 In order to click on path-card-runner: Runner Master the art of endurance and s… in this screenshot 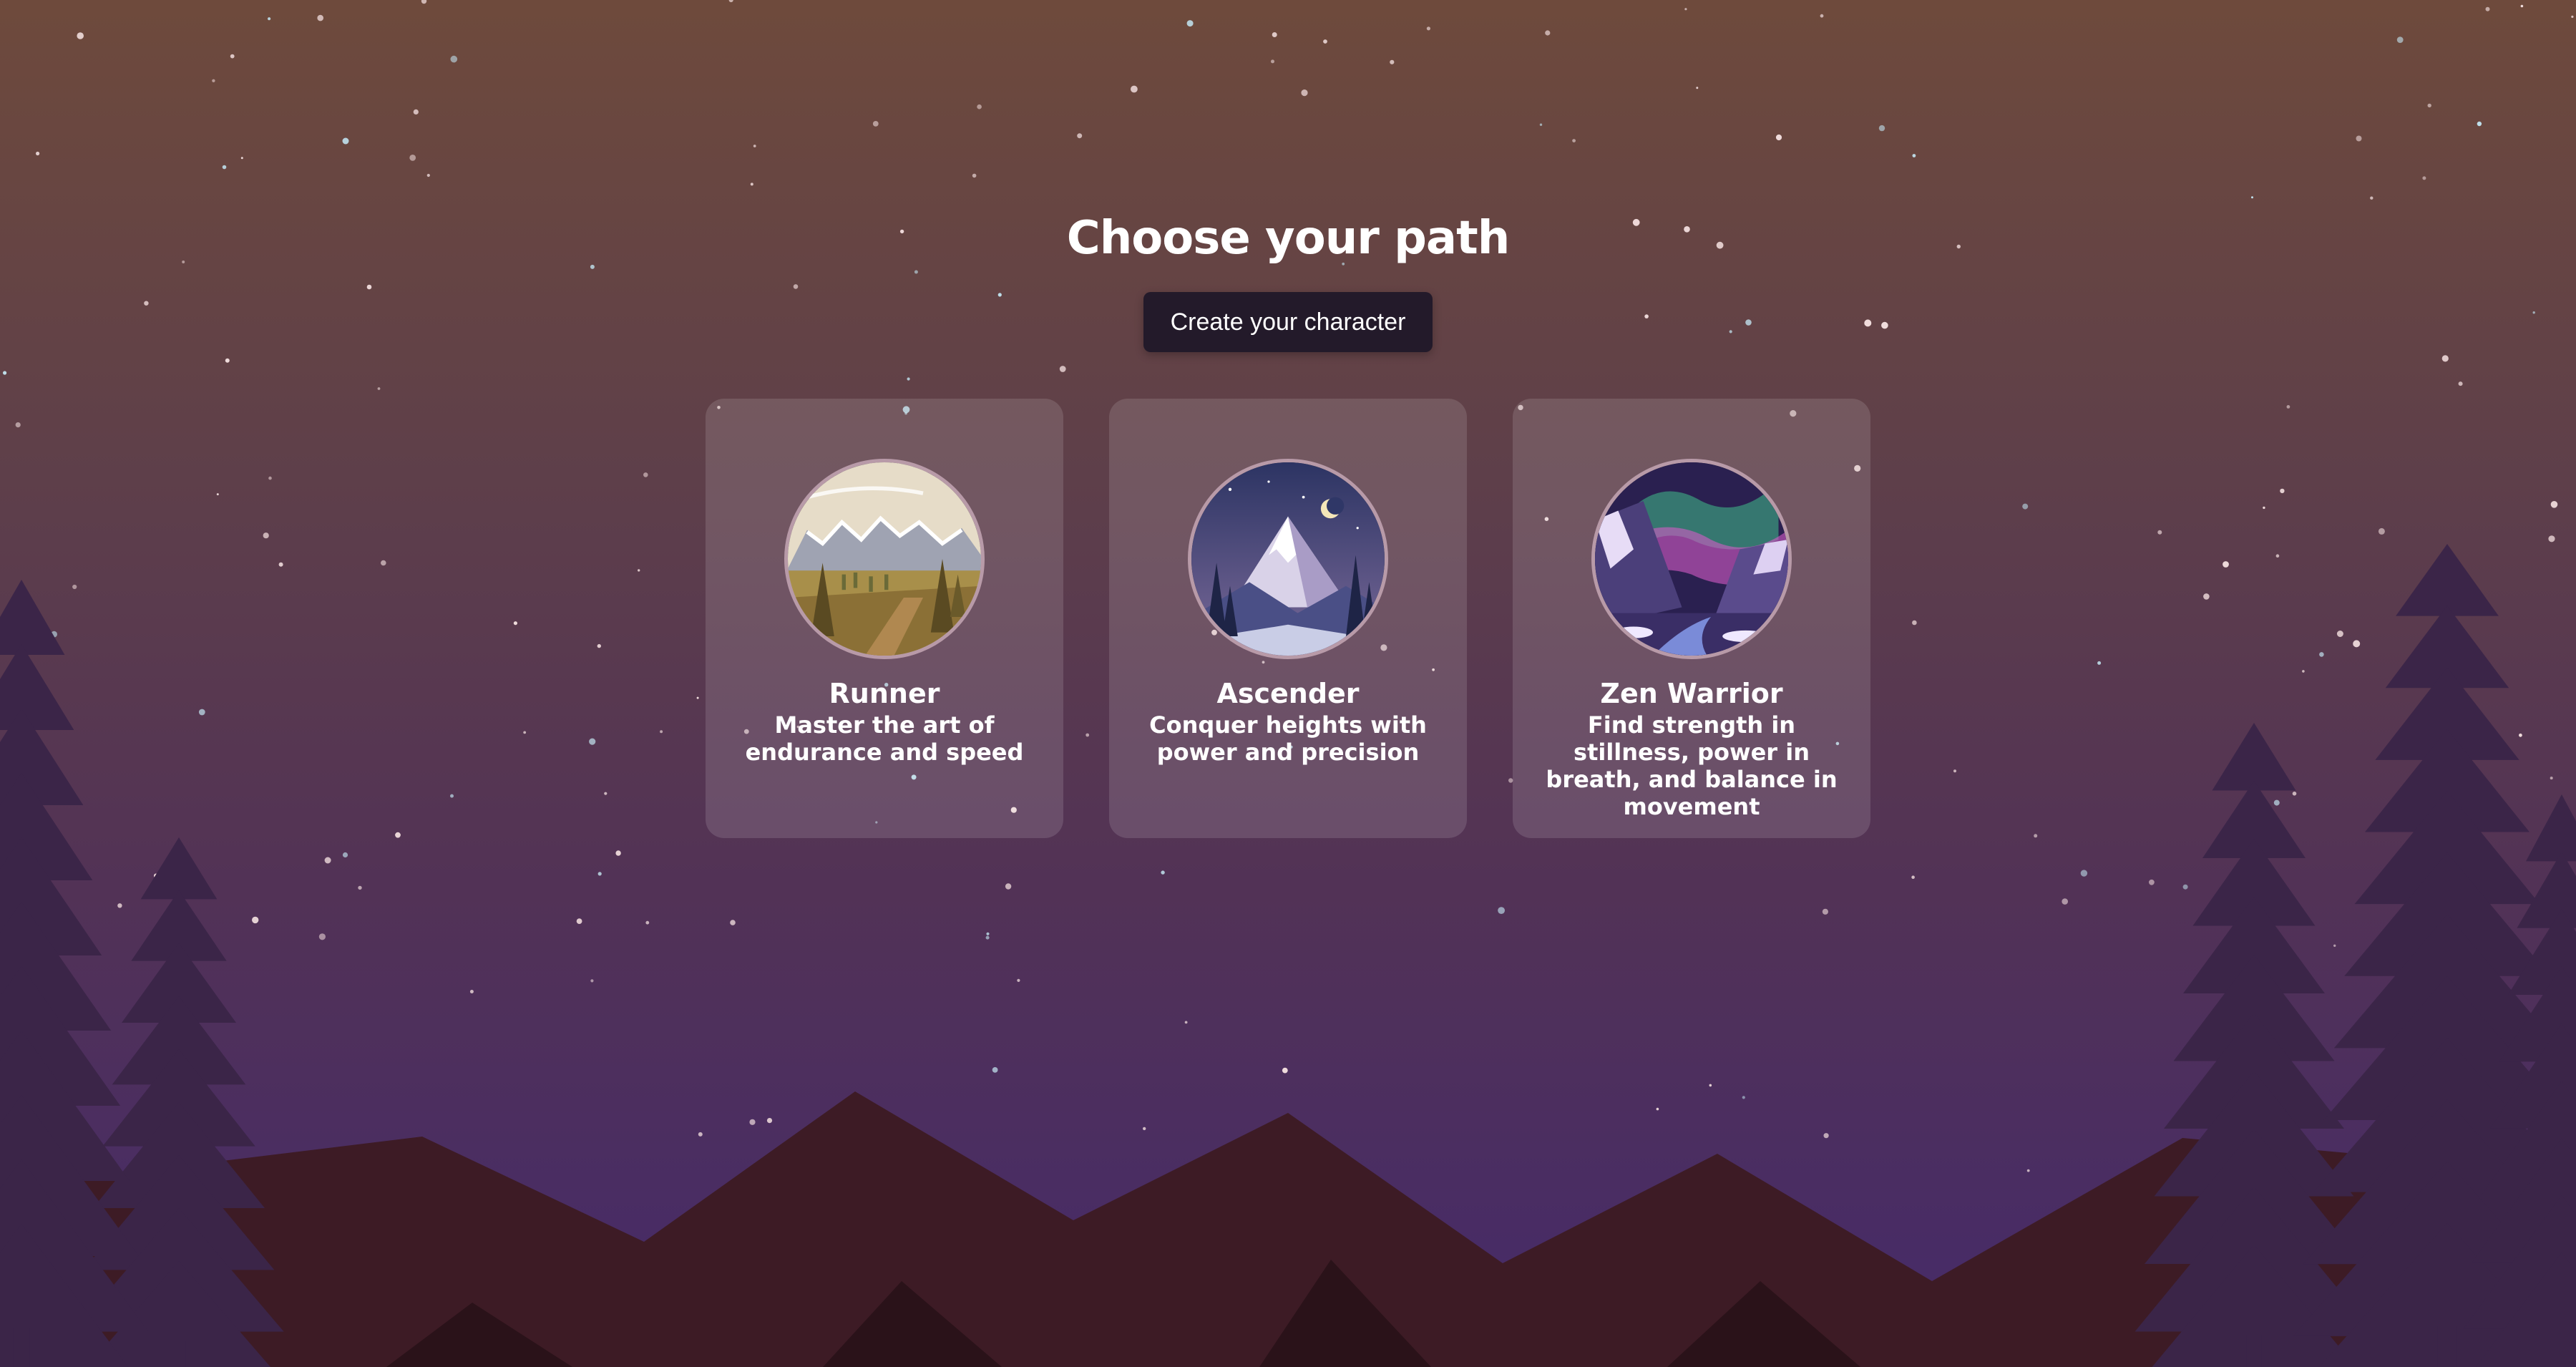, I will do `click(884, 618)`.